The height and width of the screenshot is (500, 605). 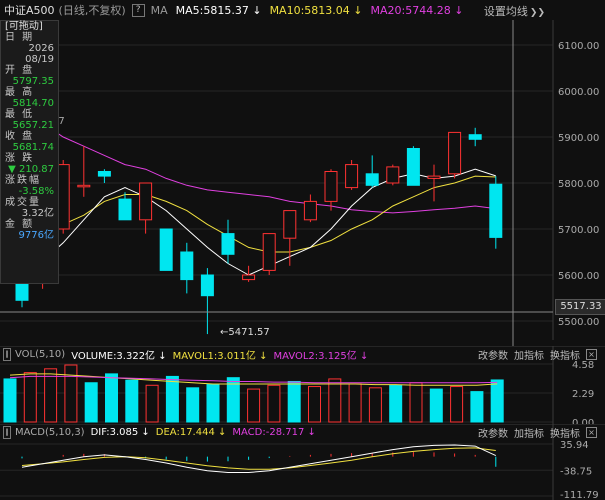 What do you see at coordinates (505, 11) in the screenshot?
I see `settings-ma-label: 设置均线` at bounding box center [505, 11].